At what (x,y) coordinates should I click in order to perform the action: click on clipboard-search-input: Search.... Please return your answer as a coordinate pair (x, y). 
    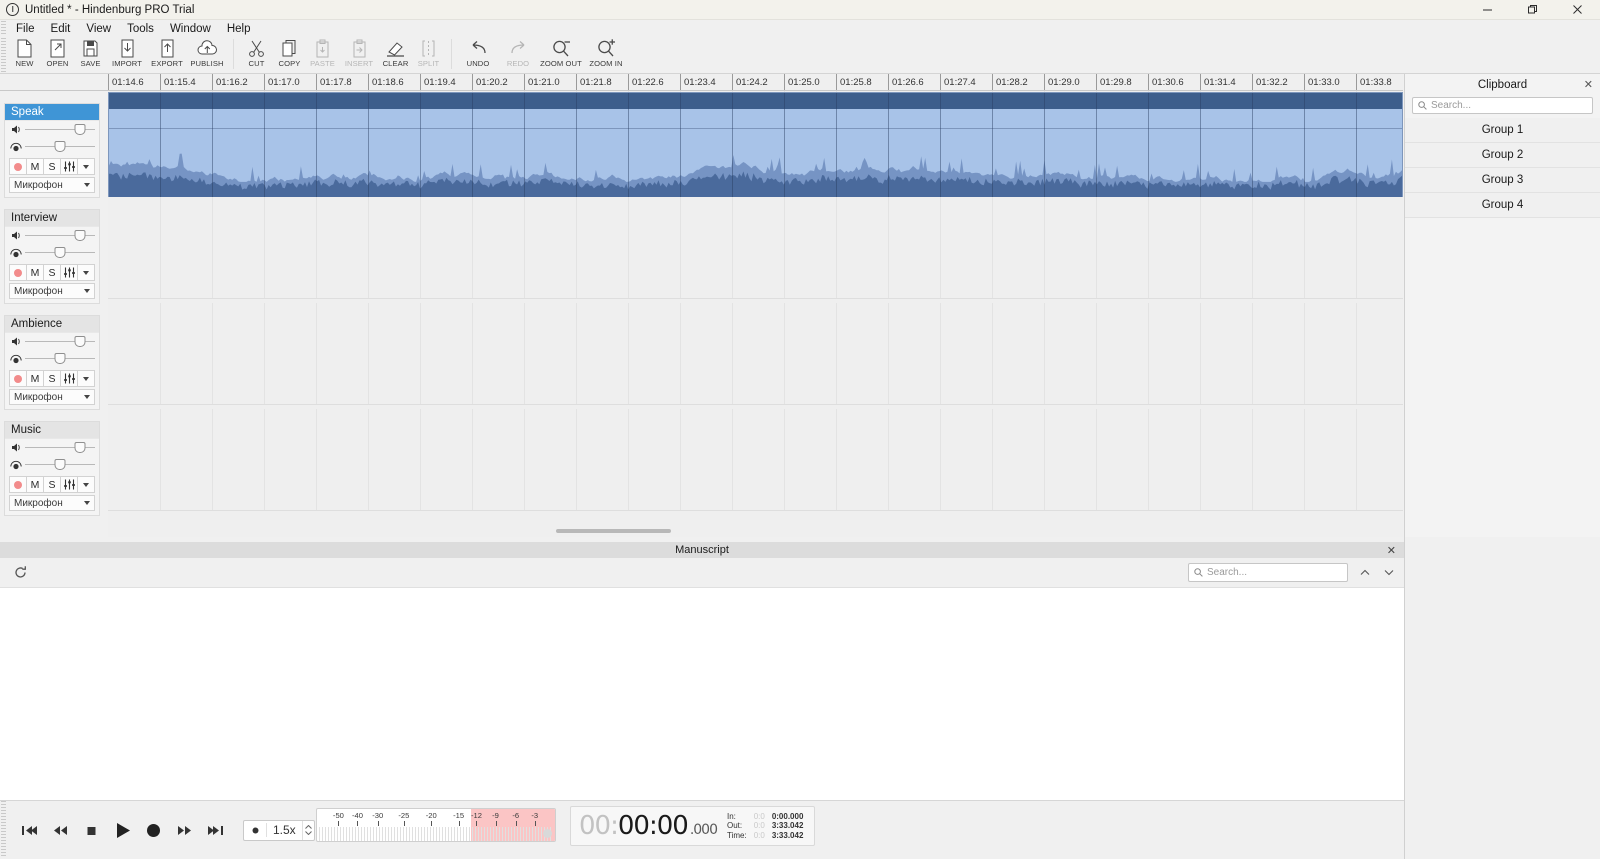
    Looking at the image, I should click on (1502, 105).